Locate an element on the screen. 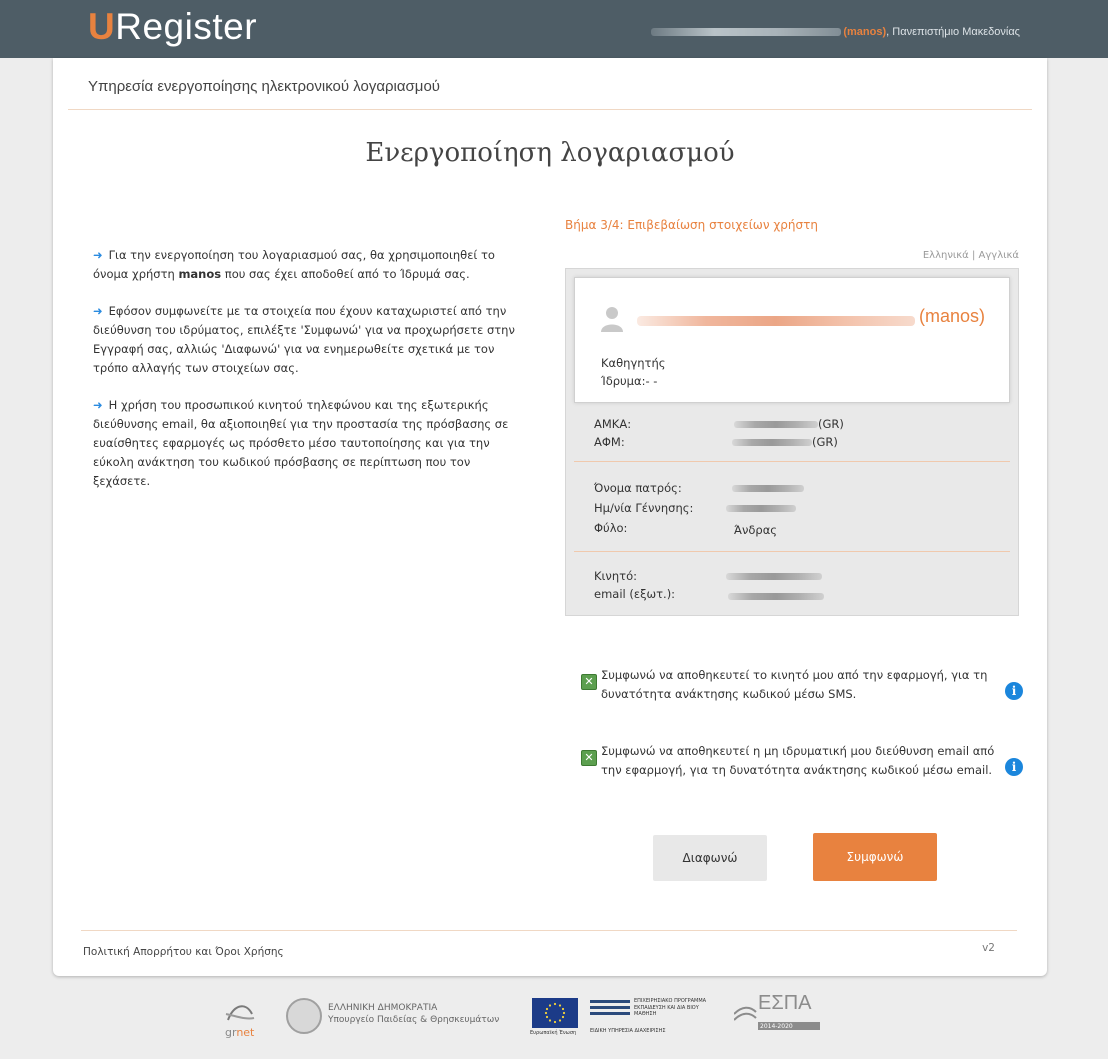  blurred-mobile is located at coordinates (774, 576).